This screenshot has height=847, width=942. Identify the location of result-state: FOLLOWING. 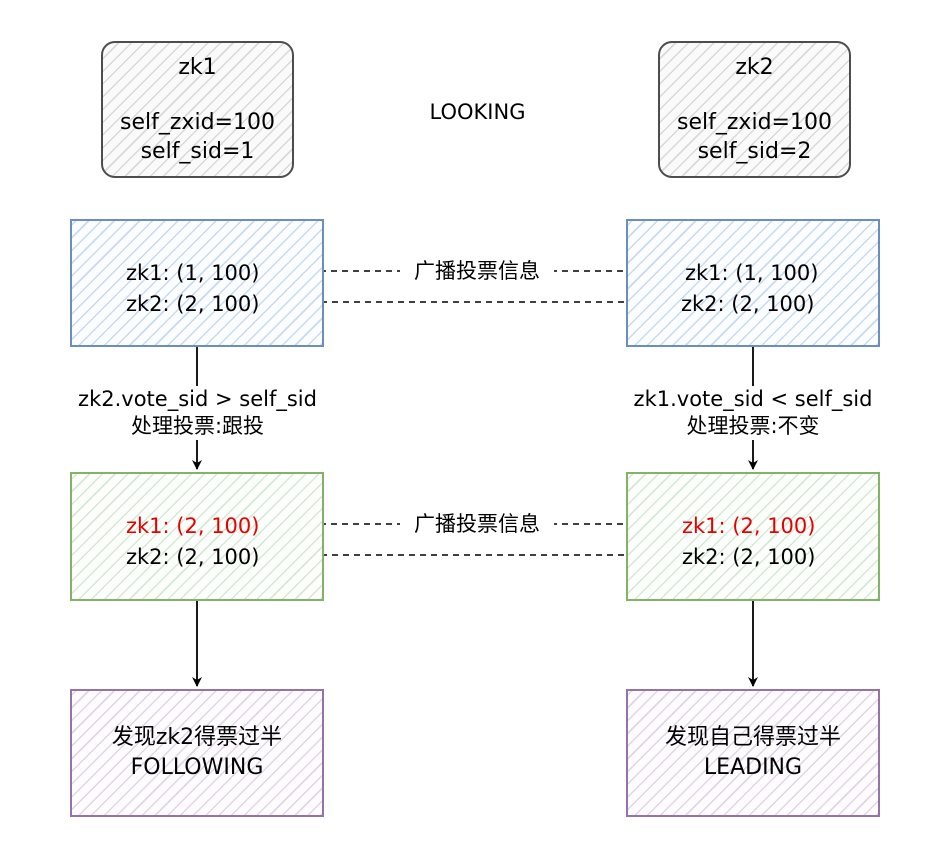
(197, 767).